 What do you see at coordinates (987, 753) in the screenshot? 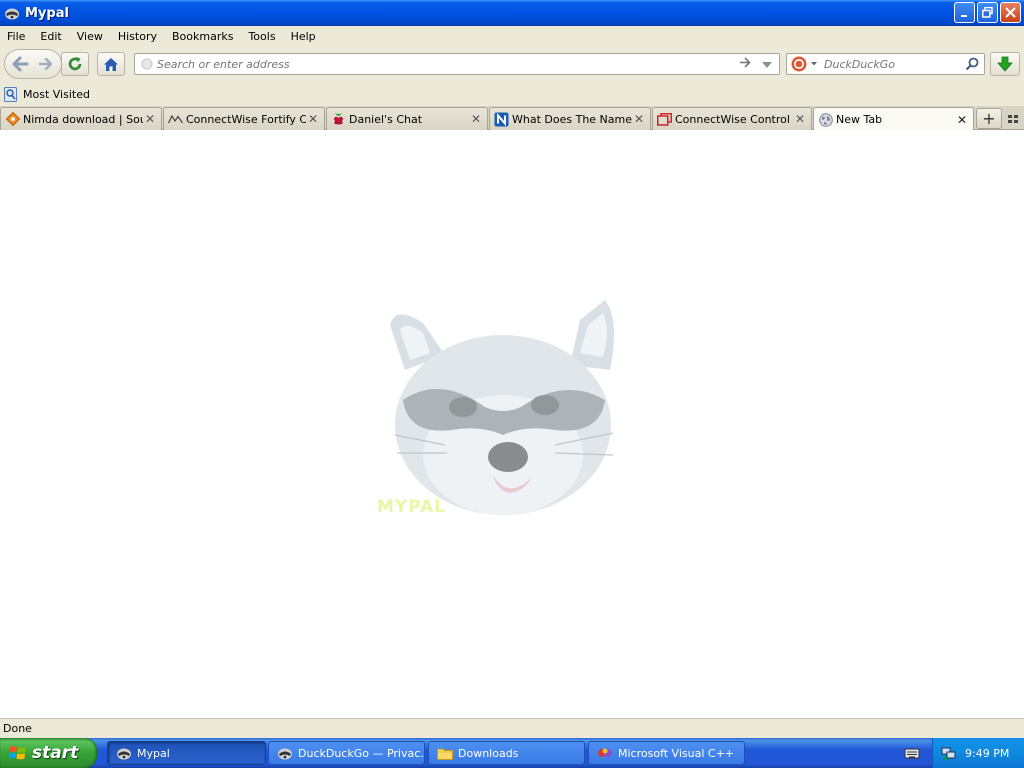
I see `clock: 9:49 PM` at bounding box center [987, 753].